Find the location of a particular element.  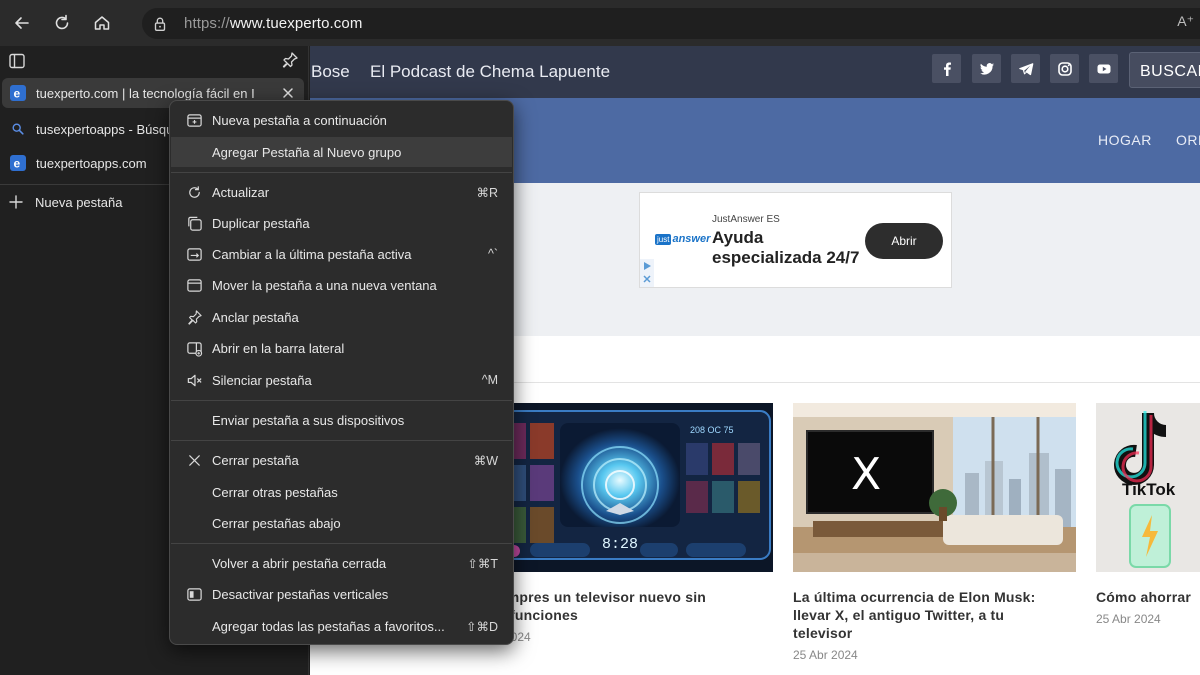

address-bar: https://www.tuexperto.com A⁺ is located at coordinates (671, 23).